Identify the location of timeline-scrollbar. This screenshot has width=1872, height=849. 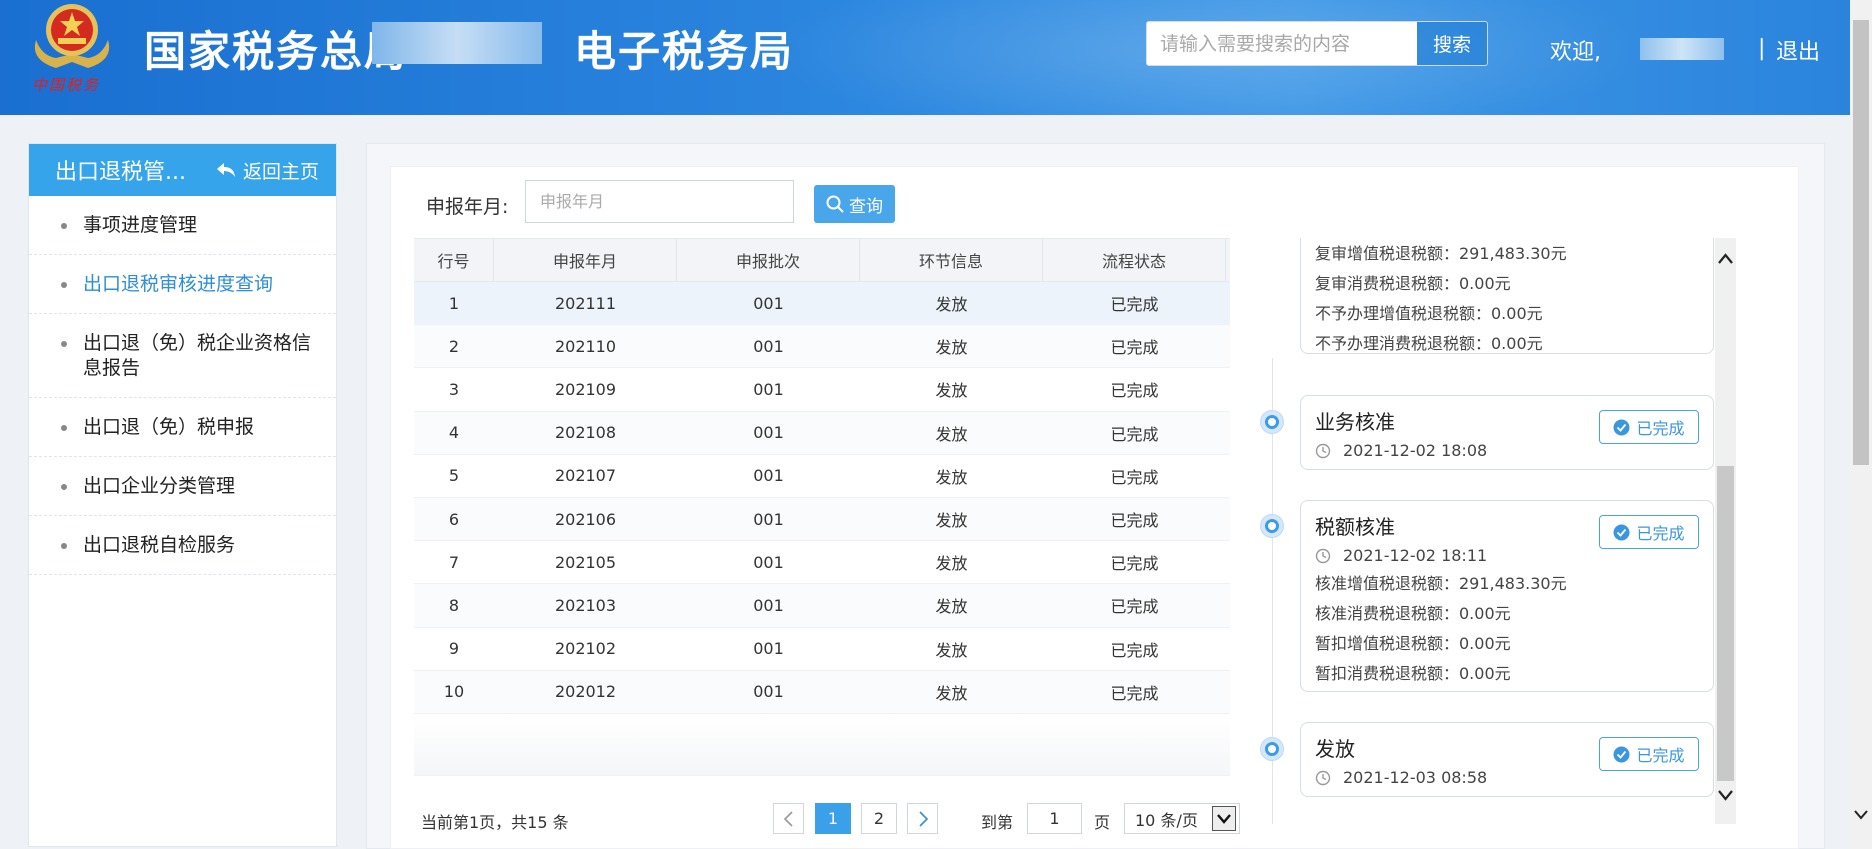
(1725, 531).